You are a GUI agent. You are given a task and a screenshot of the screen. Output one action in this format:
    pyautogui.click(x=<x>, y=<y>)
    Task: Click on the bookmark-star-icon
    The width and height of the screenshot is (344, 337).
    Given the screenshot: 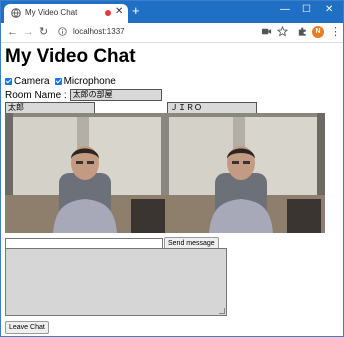 What is the action you would take?
    pyautogui.click(x=282, y=31)
    